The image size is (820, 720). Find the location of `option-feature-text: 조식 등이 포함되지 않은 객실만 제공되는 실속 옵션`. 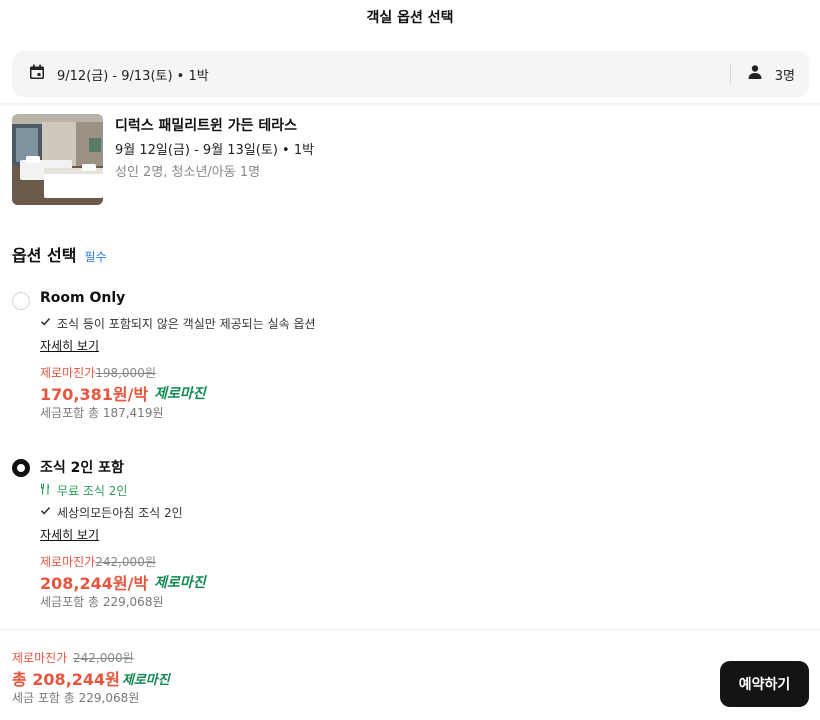

option-feature-text: 조식 등이 포함되지 않은 객실만 제공되는 실속 옵션 is located at coordinates (186, 323).